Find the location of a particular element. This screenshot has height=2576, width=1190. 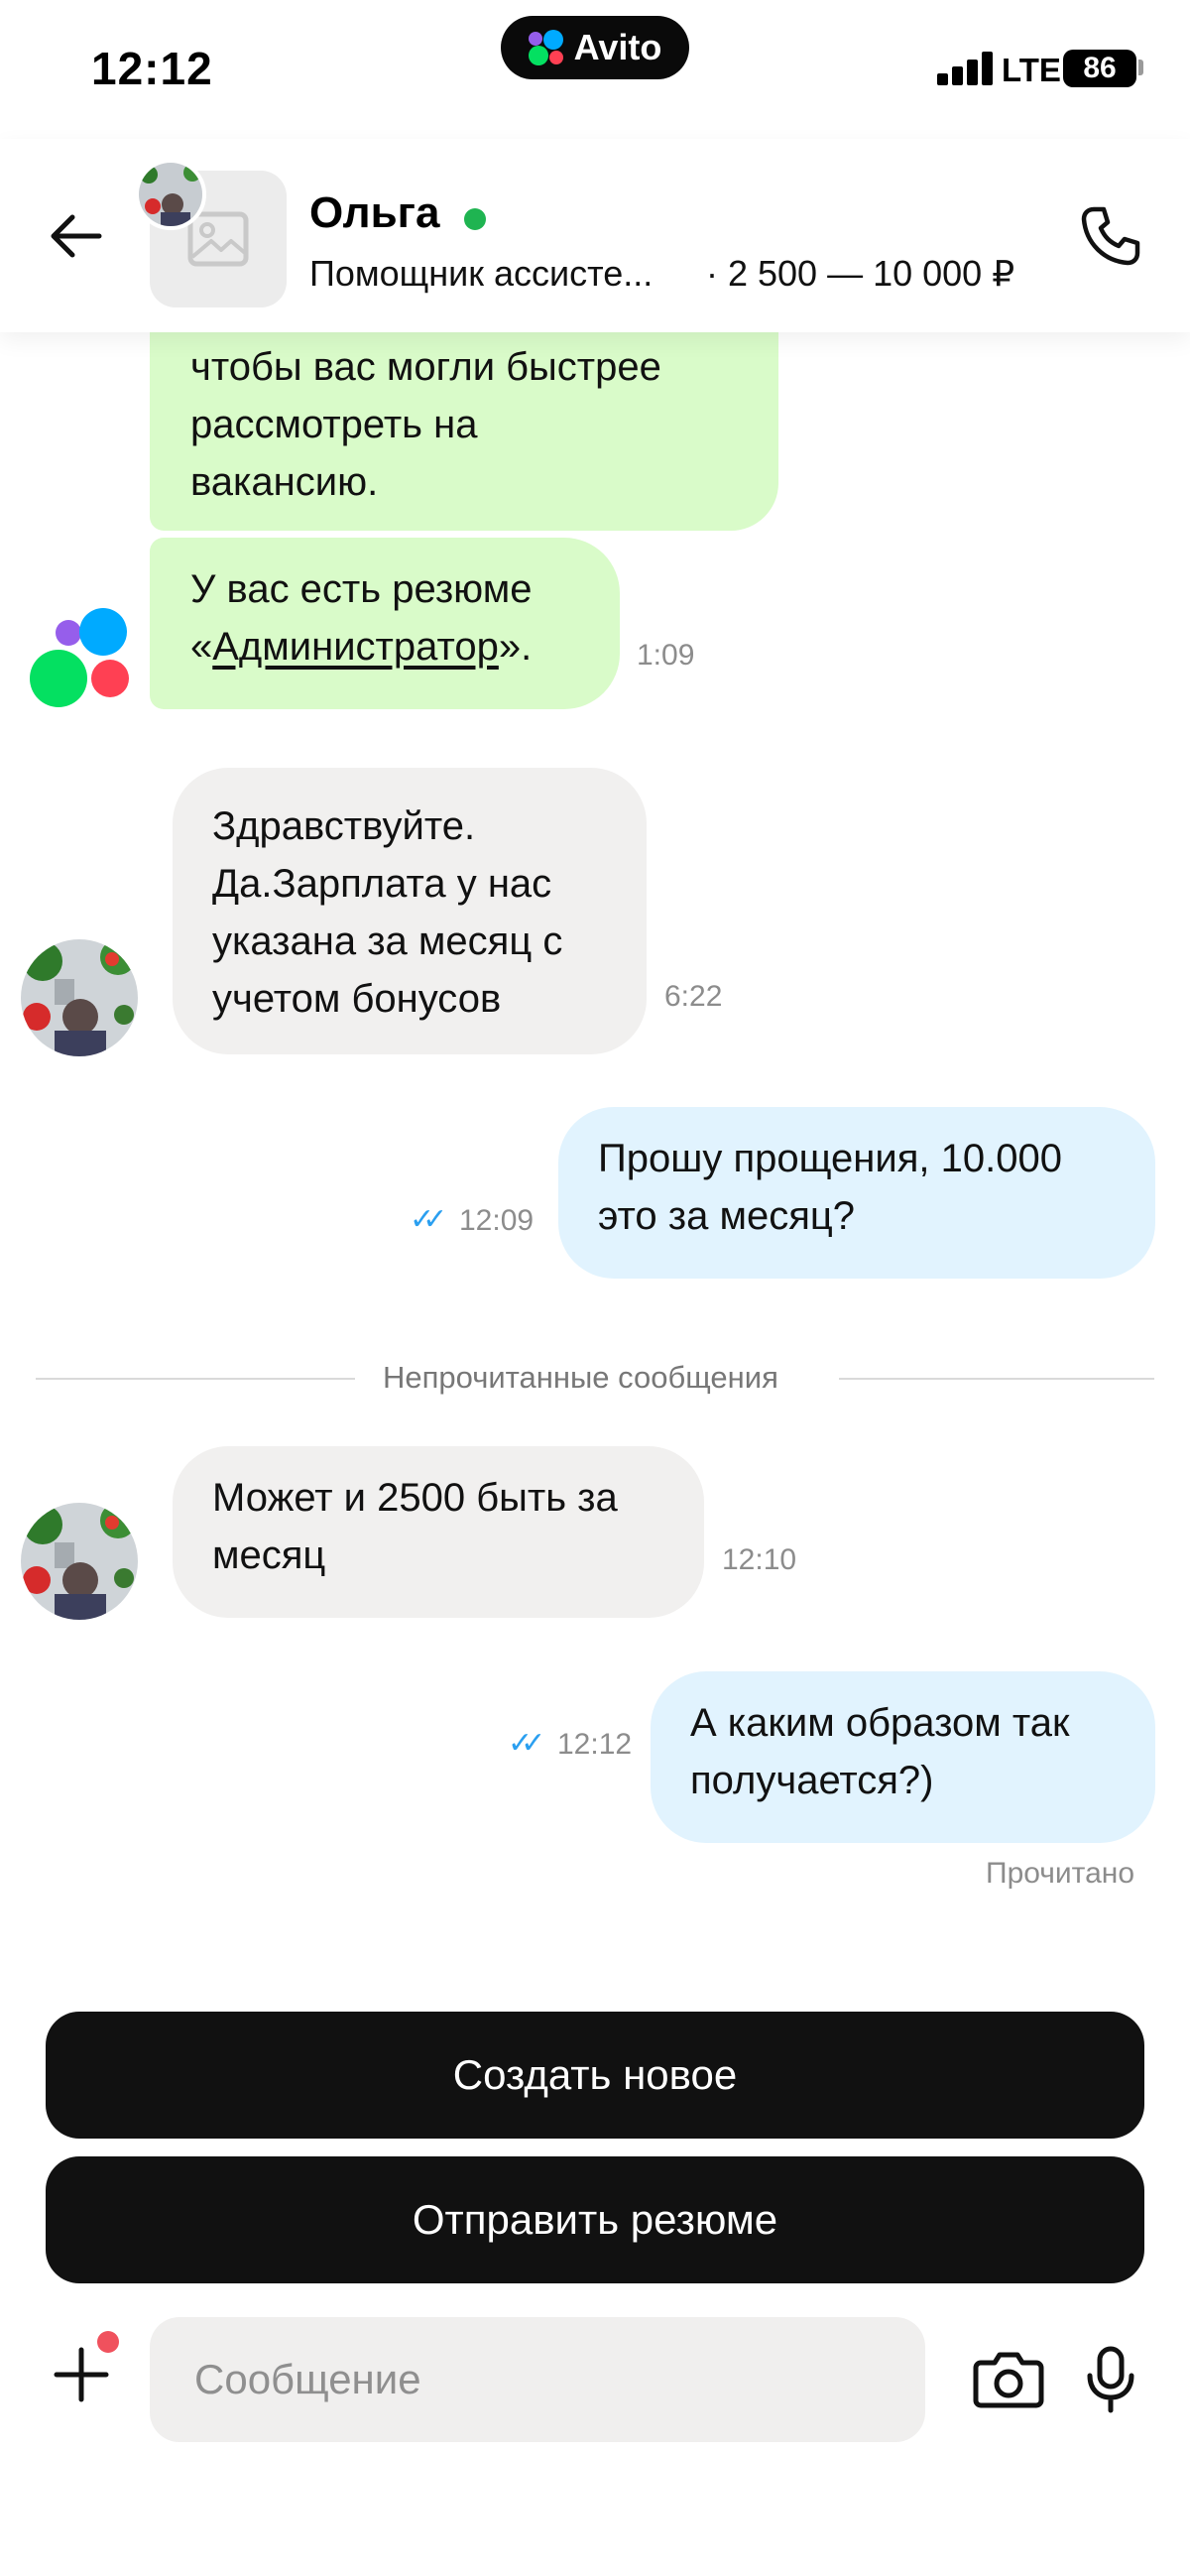

battery-icon: 86 is located at coordinates (1099, 68).